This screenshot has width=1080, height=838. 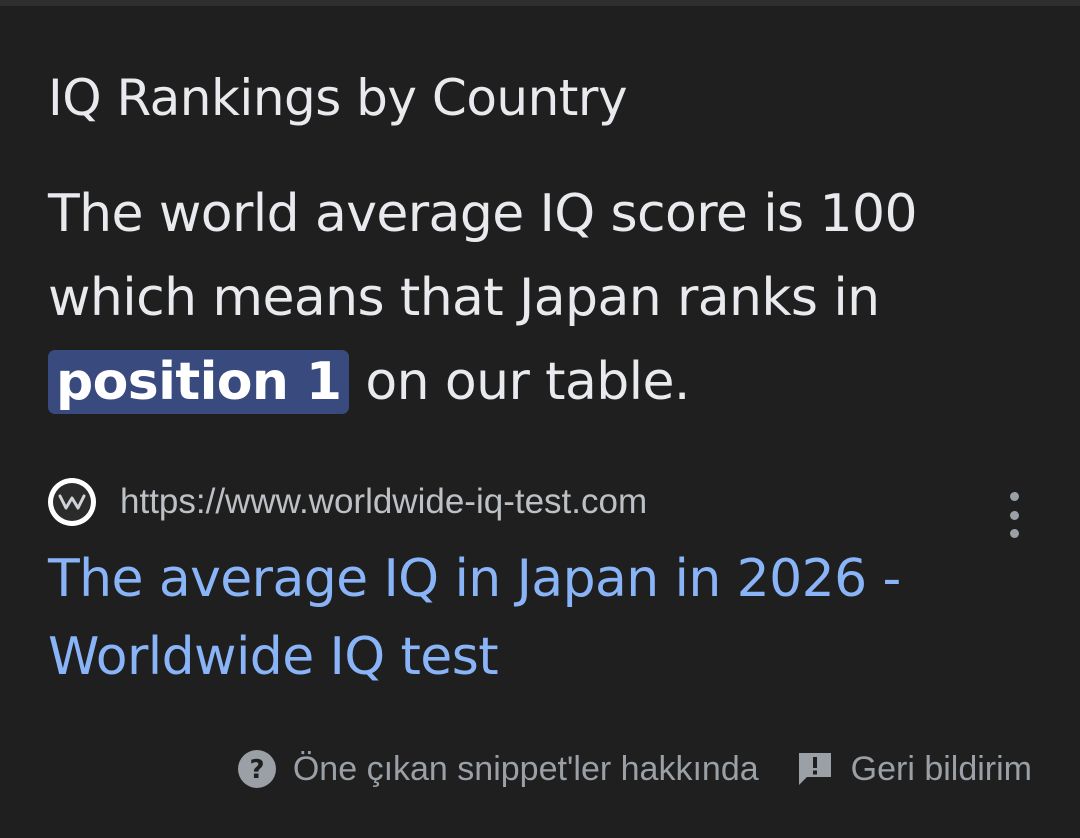 I want to click on snippet-highlight: position 1, so click(x=199, y=382).